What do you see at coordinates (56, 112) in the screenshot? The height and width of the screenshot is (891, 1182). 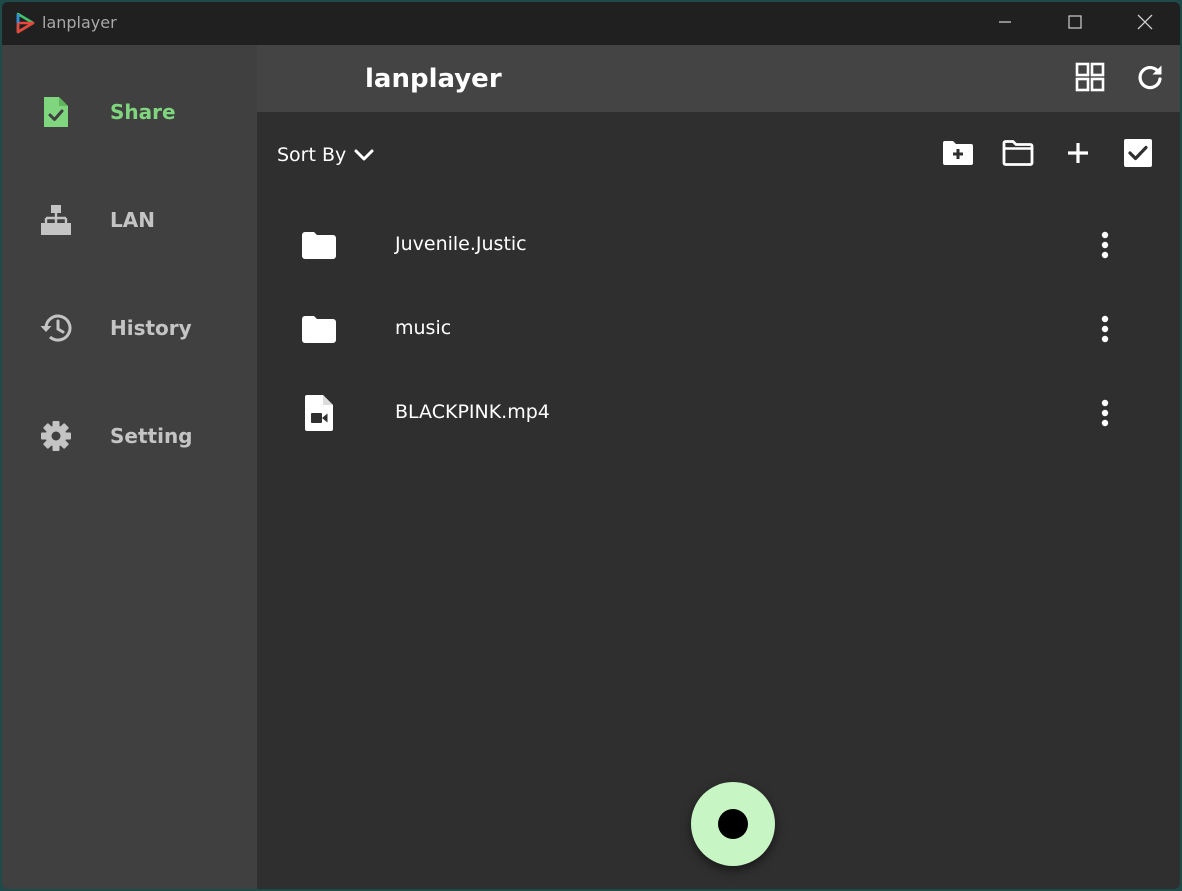 I see `file-check-icon` at bounding box center [56, 112].